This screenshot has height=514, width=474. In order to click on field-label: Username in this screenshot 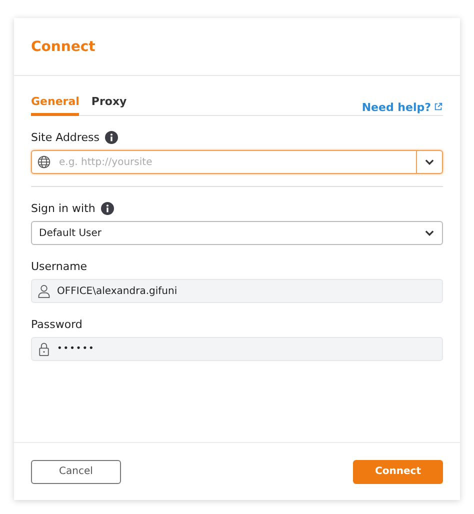, I will do `click(59, 266)`.